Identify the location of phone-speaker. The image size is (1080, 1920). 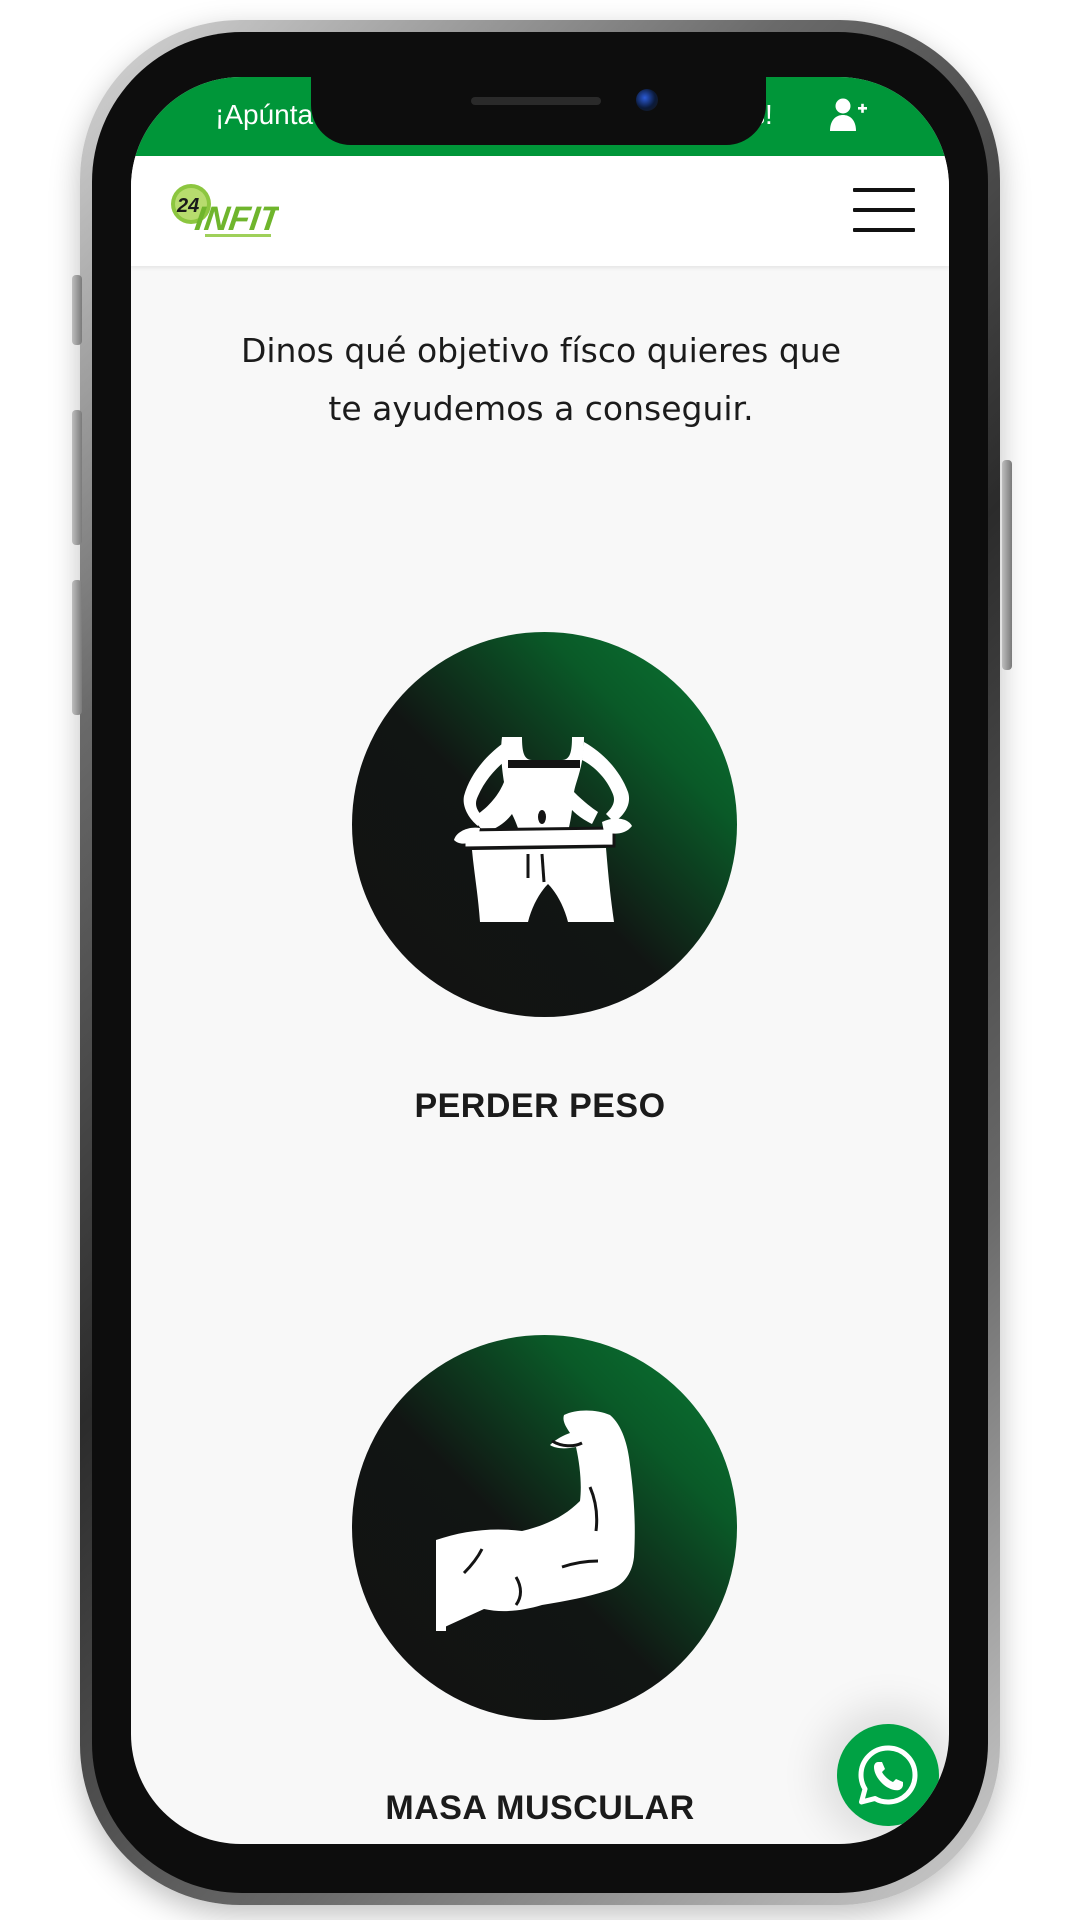
(536, 101).